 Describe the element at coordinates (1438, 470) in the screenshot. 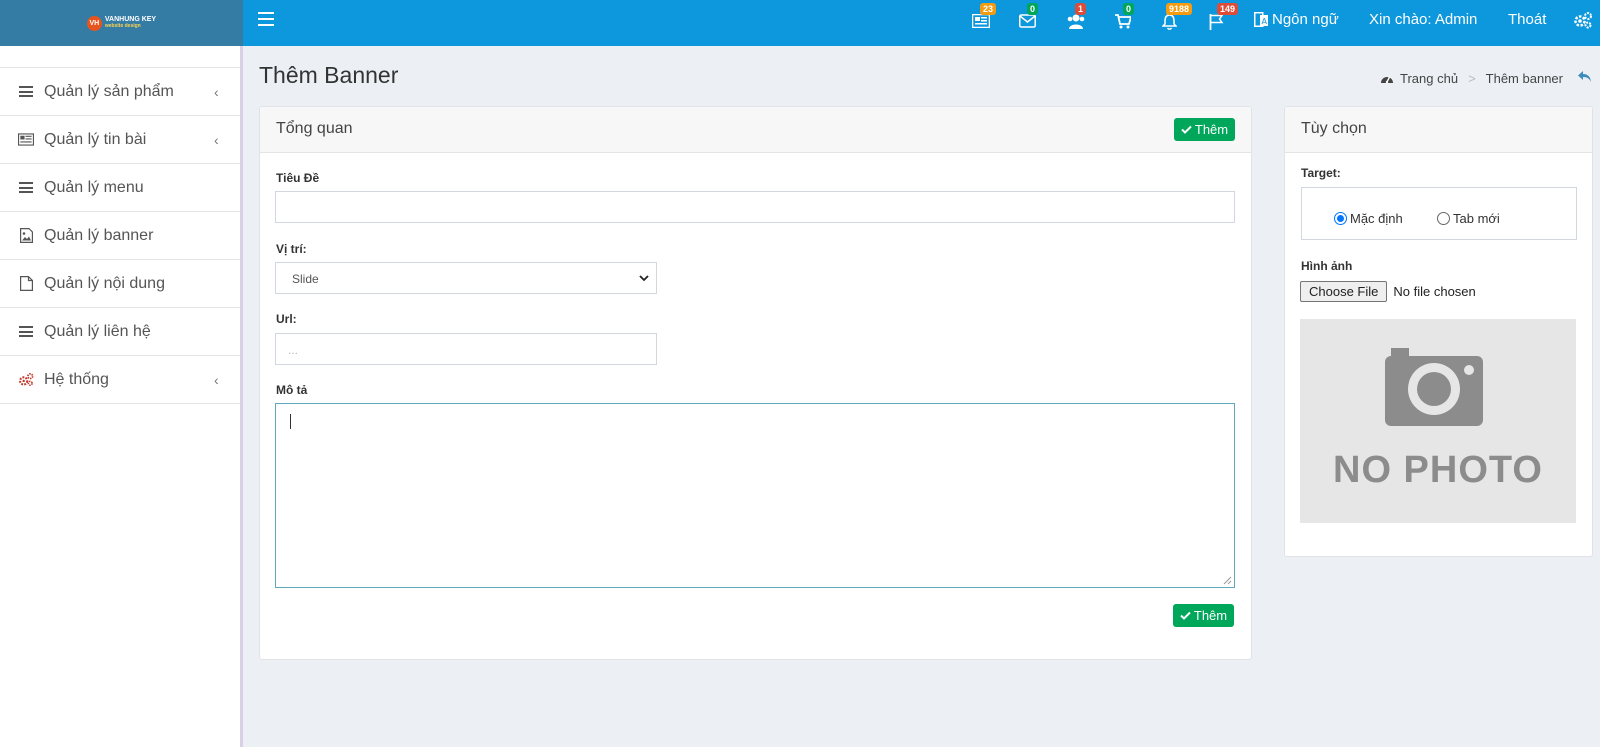

I see `no-photo-text: NO PHOTO` at that location.